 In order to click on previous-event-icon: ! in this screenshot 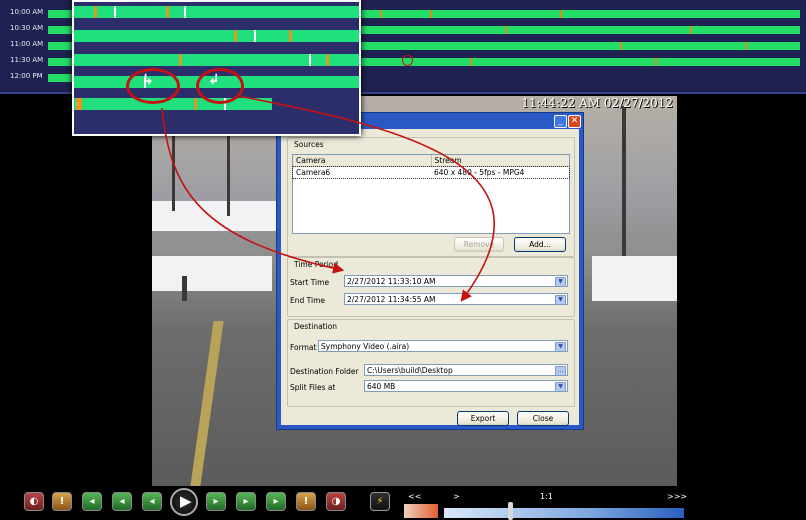, I will do `click(62, 501)`.